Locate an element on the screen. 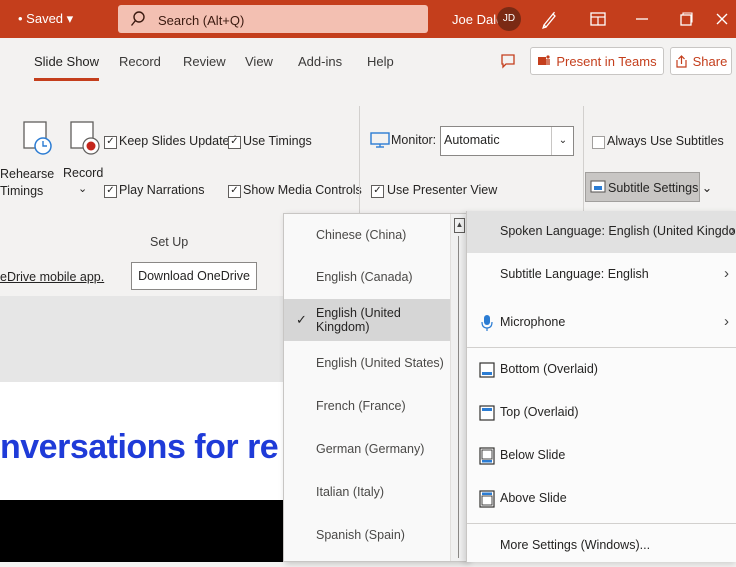 The width and height of the screenshot is (736, 567). download-onedrive-button: Download OneDrive is located at coordinates (194, 276).